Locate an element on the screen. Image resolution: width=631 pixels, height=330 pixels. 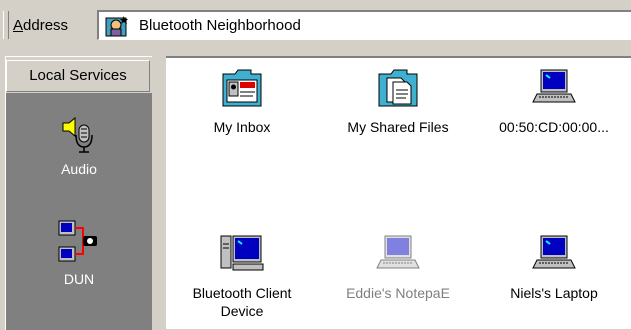
service-dun: DUN is located at coordinates (79, 253).